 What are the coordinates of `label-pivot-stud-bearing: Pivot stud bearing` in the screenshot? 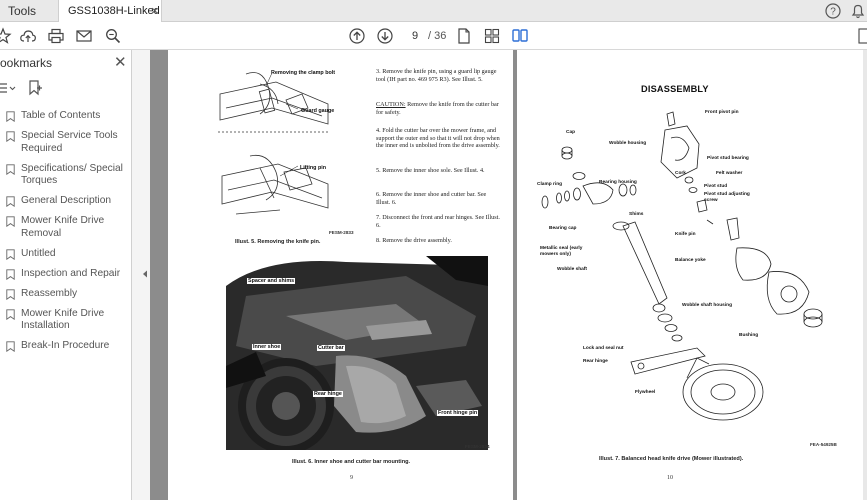 It's located at (728, 158).